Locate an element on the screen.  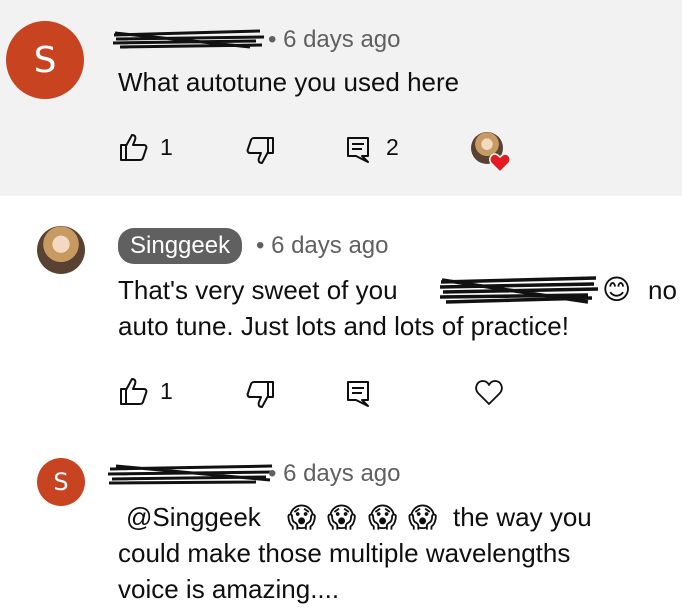
comment-text-line2: could make those multiple wavelengths is located at coordinates (344, 553).